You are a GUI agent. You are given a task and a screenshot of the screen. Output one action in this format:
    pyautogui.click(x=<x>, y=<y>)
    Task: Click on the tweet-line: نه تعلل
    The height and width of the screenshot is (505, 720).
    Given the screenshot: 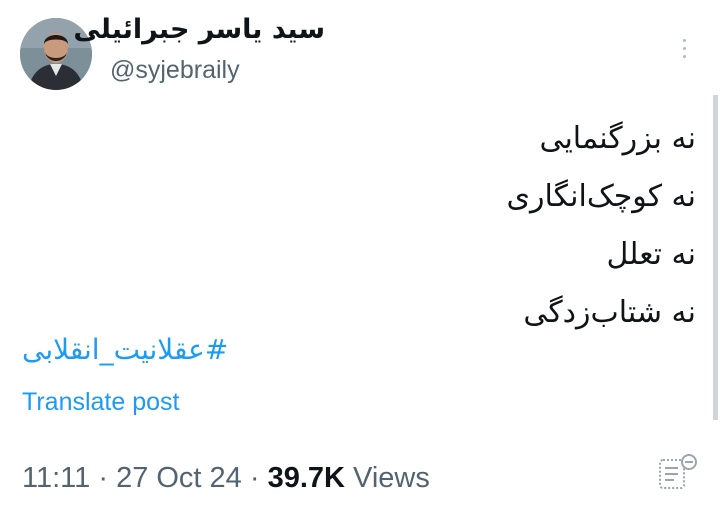 What is the action you would take?
    pyautogui.click(x=651, y=254)
    